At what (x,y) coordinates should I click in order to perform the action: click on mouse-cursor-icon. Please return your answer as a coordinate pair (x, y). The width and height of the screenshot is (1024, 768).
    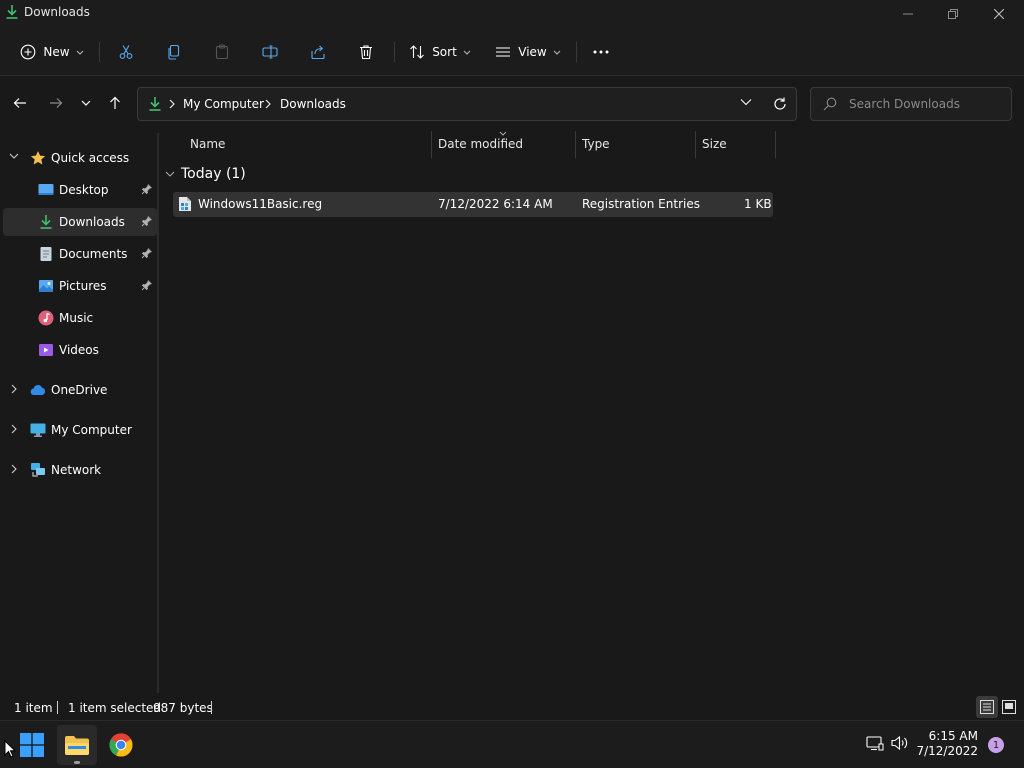
    Looking at the image, I should click on (10, 749).